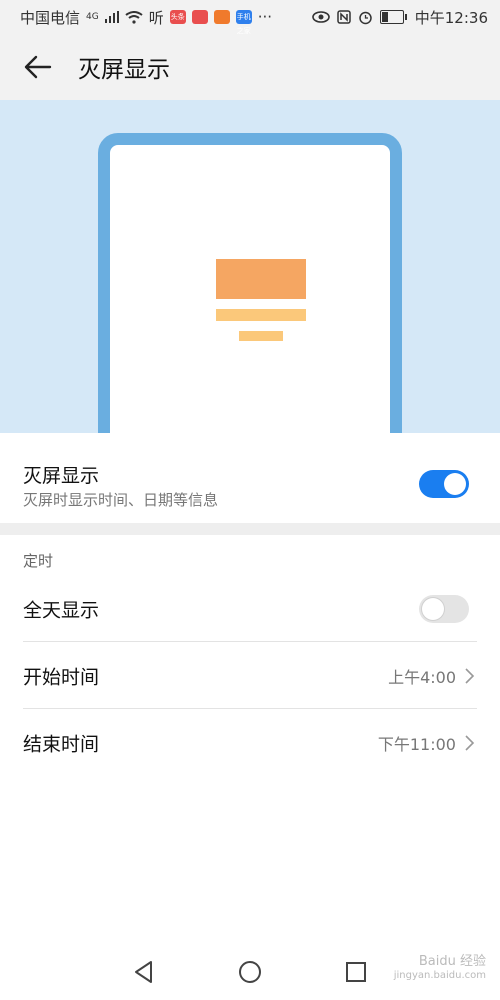 The image size is (500, 1000). What do you see at coordinates (221, 17) in the screenshot?
I see `video-app-icon` at bounding box center [221, 17].